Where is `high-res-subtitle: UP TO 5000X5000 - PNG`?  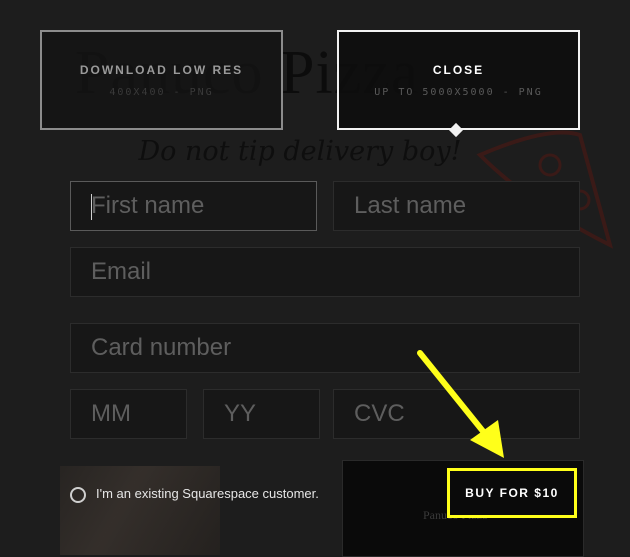 high-res-subtitle: UP TO 5000X5000 - PNG is located at coordinates (458, 92).